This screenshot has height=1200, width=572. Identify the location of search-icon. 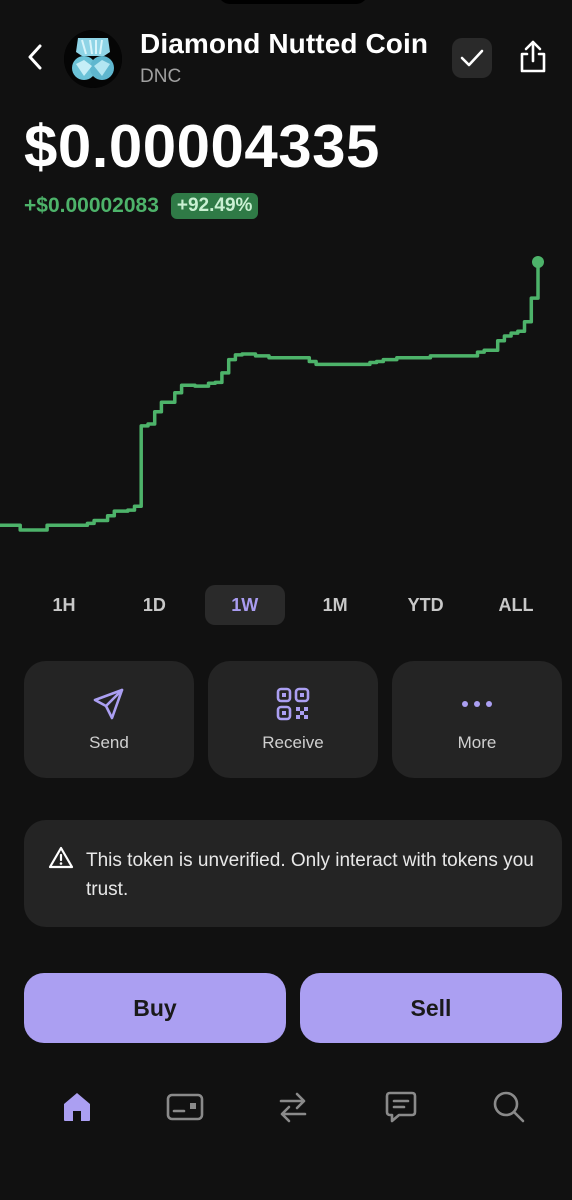
(509, 1107).